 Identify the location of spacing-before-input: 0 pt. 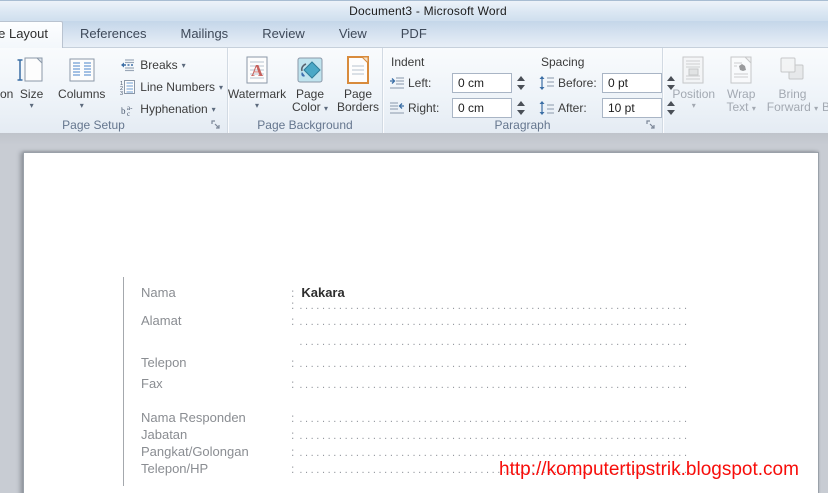
(632, 83).